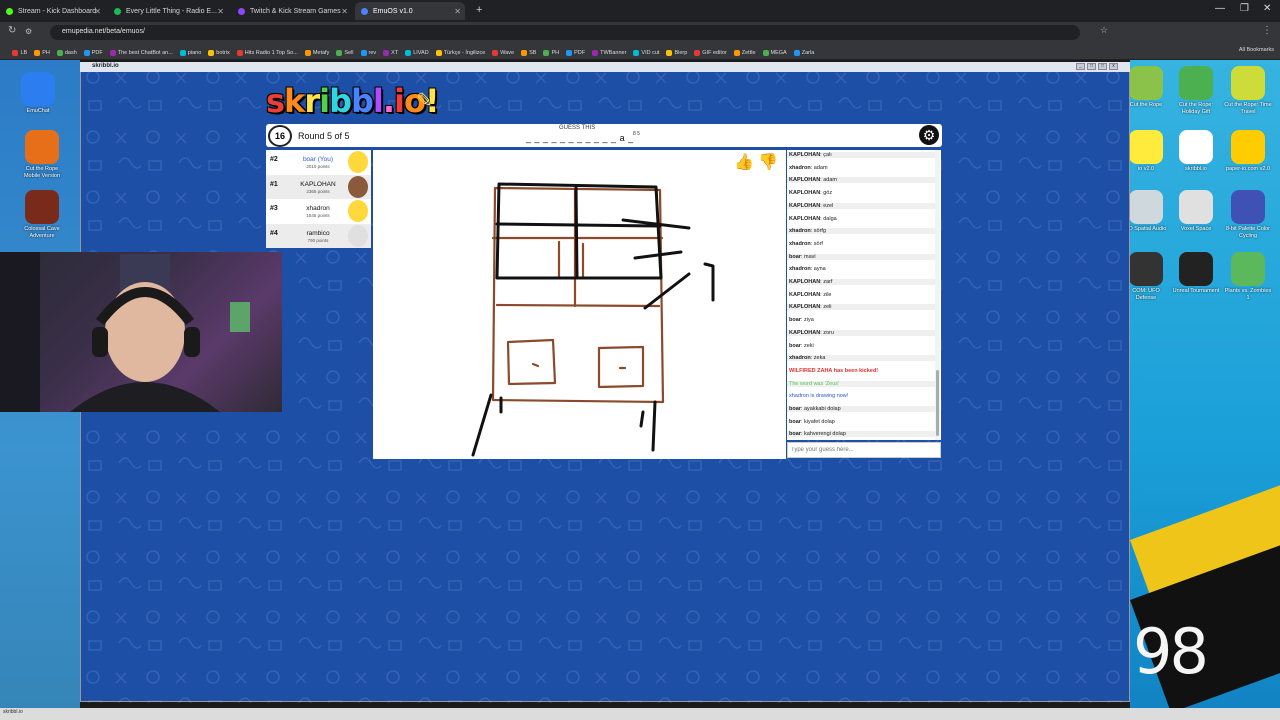  What do you see at coordinates (460, 52) in the screenshot?
I see `bookmark-item: Türkçe - İngilizce` at bounding box center [460, 52].